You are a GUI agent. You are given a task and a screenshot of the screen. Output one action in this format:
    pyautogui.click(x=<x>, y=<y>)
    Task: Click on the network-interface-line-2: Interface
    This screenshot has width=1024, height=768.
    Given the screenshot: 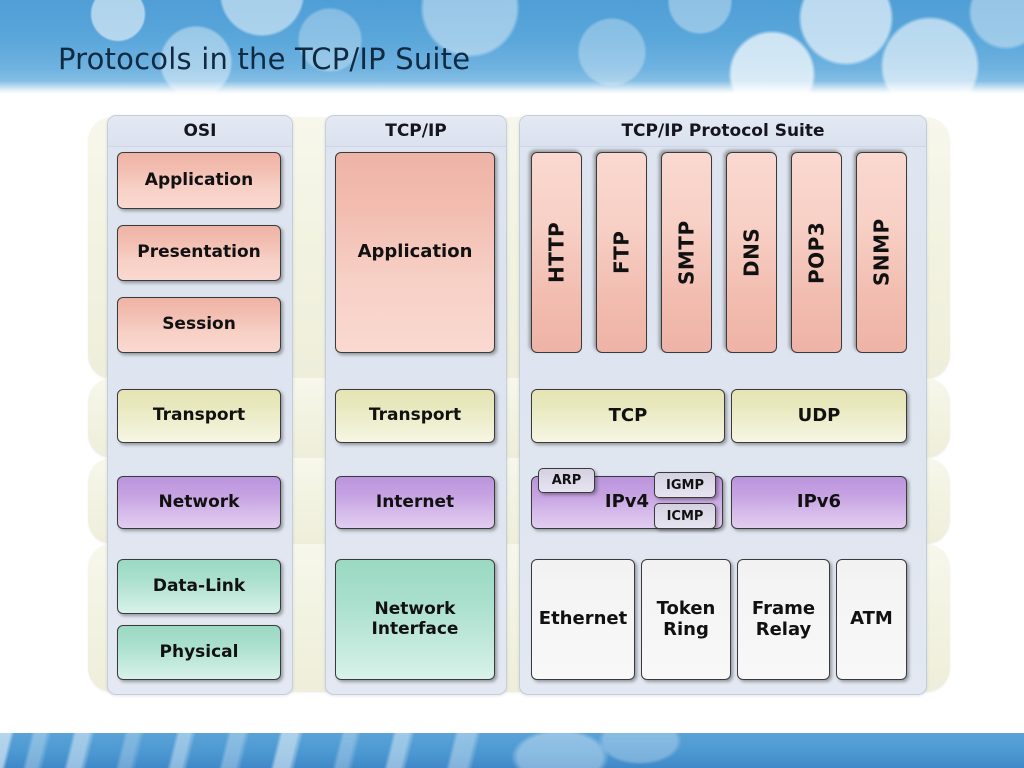 What is the action you would take?
    pyautogui.click(x=415, y=628)
    